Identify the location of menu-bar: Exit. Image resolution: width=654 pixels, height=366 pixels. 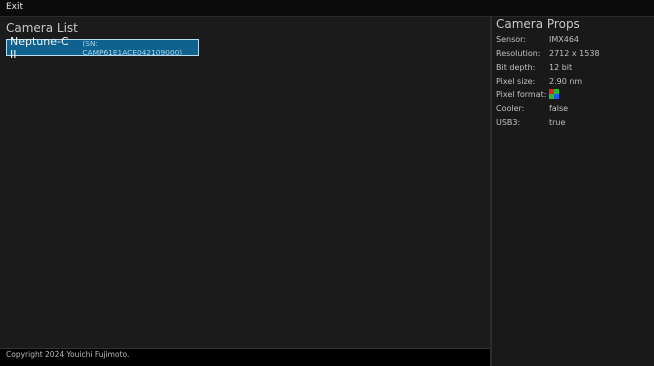
(327, 8).